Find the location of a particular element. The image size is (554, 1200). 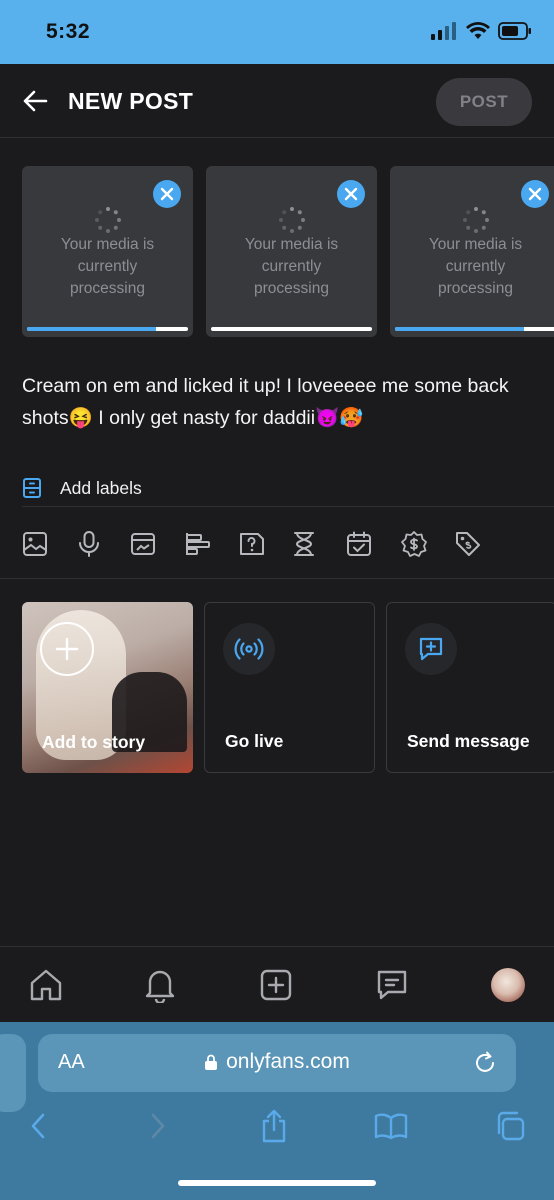

microphone-icon is located at coordinates (89, 544).